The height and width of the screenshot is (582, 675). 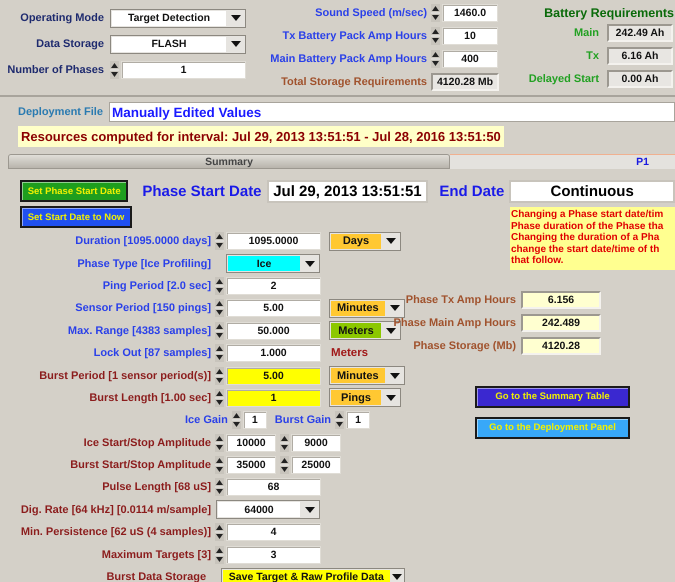 I want to click on dropdown: Ice, so click(x=273, y=264).